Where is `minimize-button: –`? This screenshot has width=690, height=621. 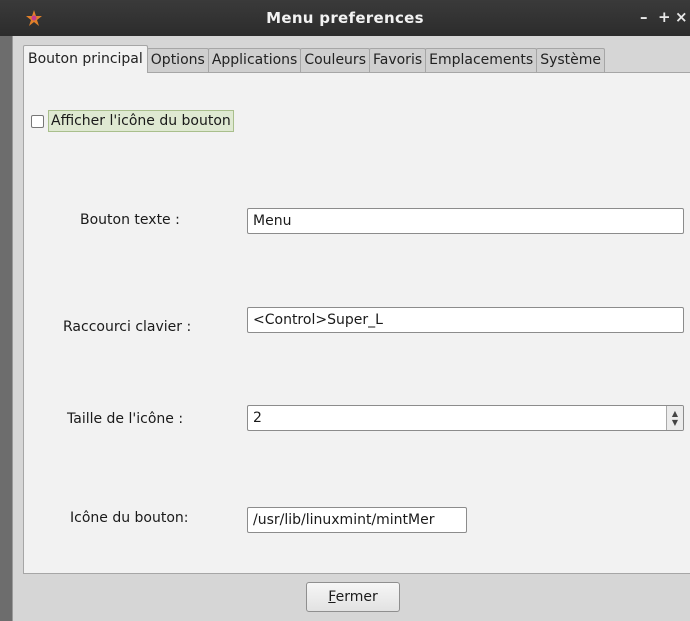
minimize-button: – is located at coordinates (644, 17).